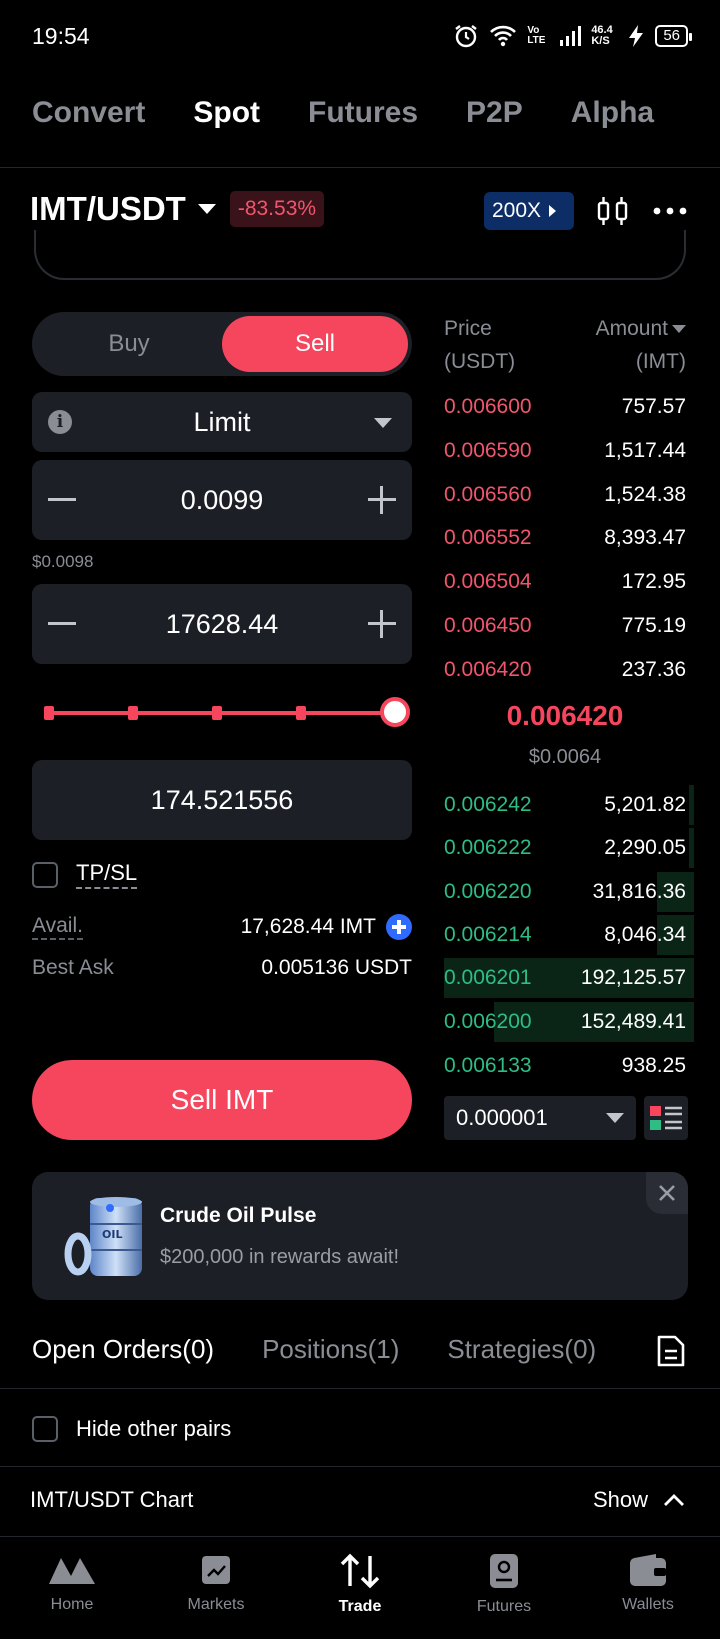 This screenshot has height=1639, width=720. I want to click on charging-icon, so click(636, 36).